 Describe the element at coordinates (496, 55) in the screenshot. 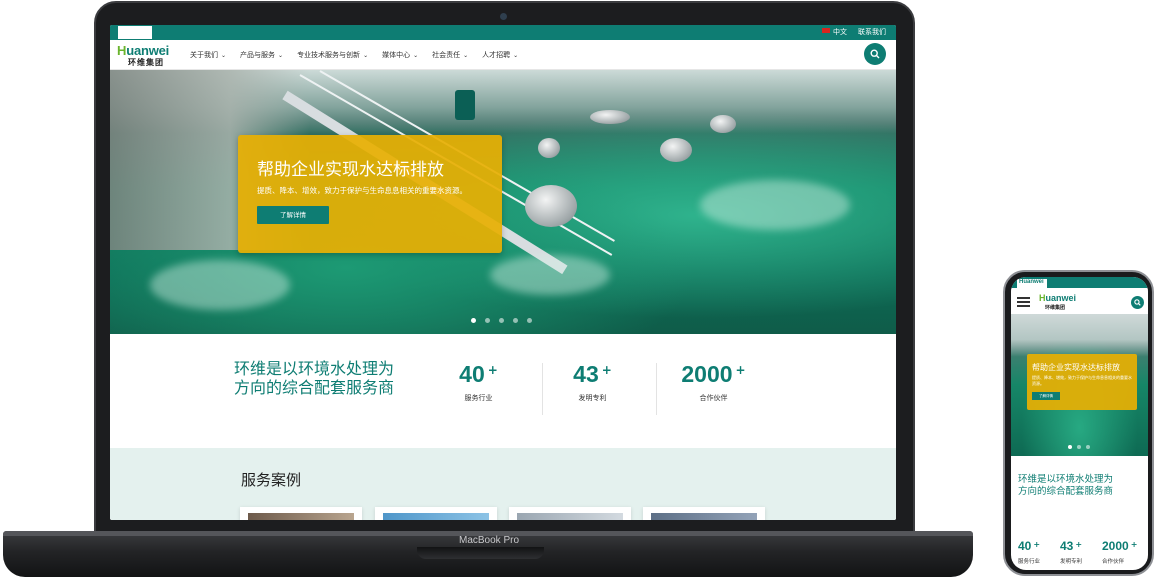

I see `nav-item-label: 人才招聘` at that location.